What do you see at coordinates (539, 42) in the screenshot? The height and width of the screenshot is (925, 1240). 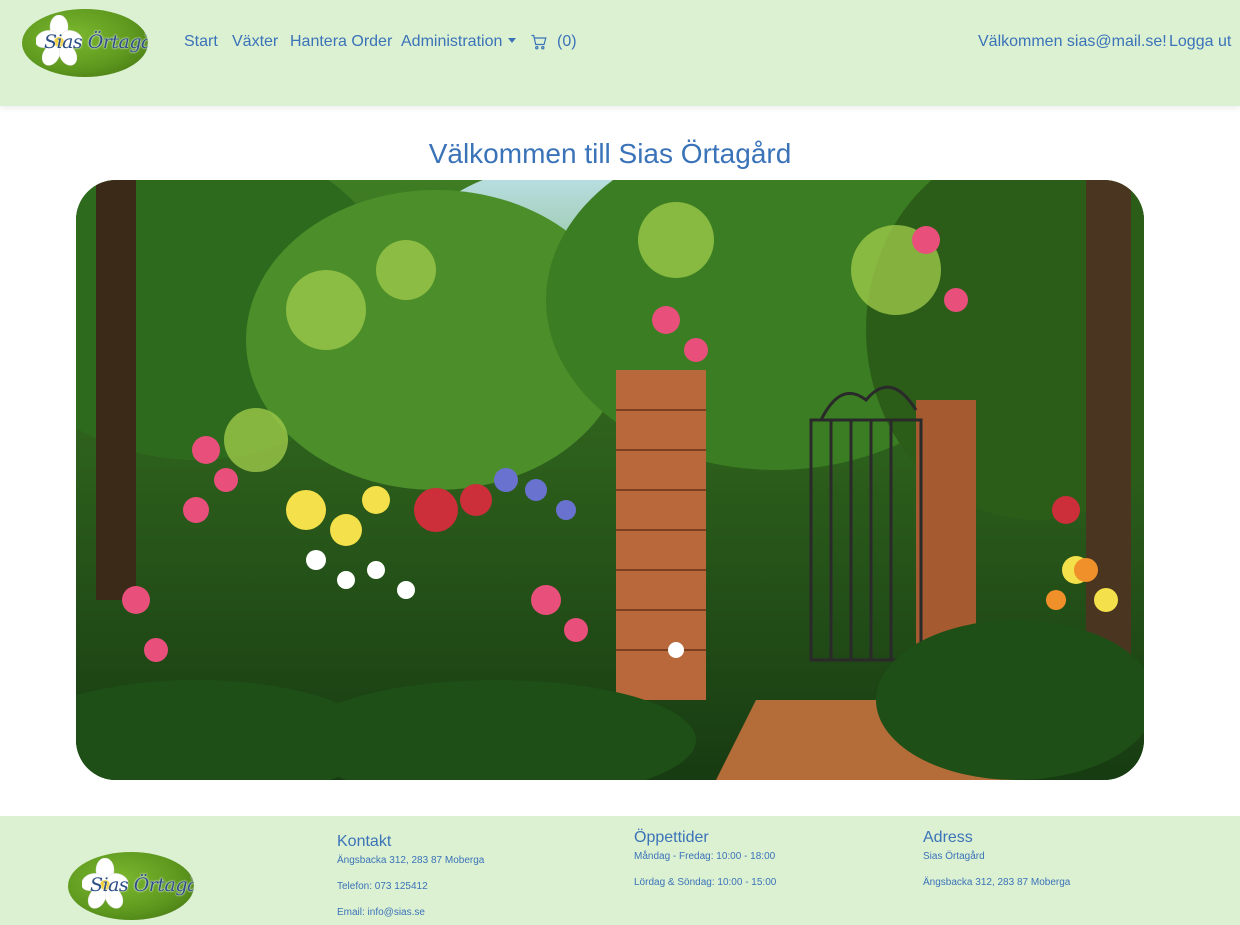 I see `cart-icon` at bounding box center [539, 42].